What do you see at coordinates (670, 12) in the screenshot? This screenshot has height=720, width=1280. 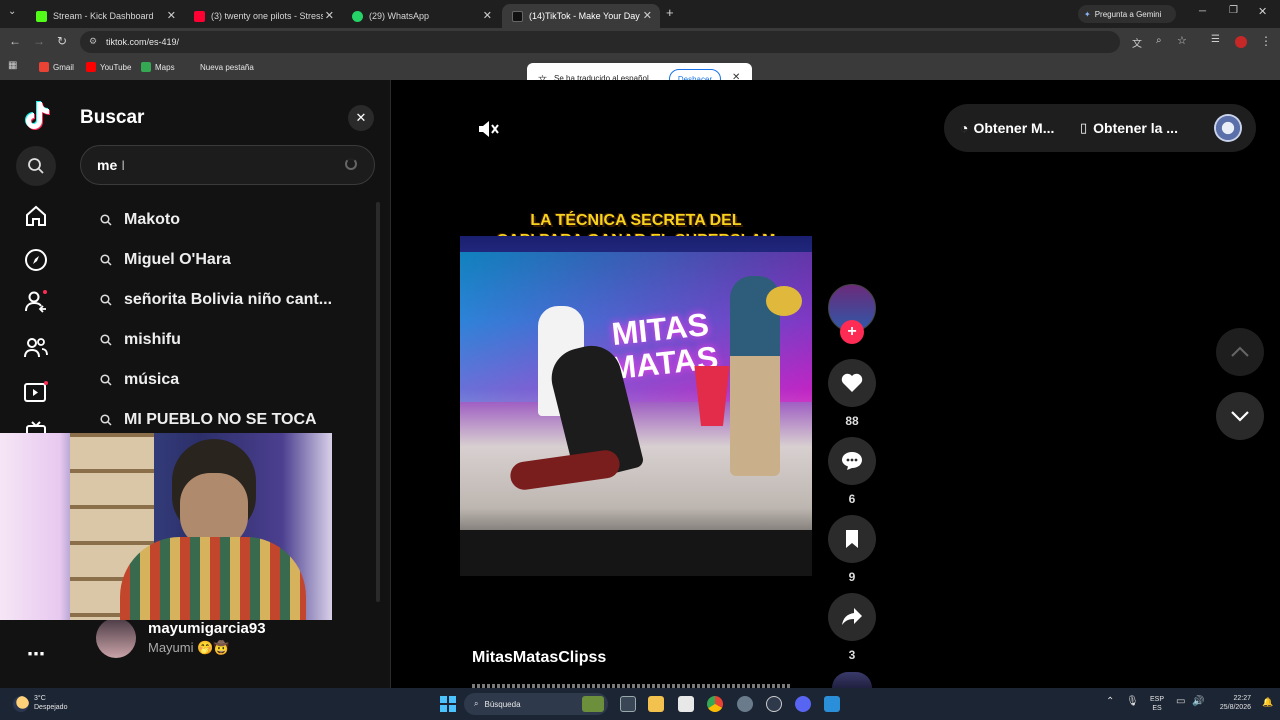 I see `new-tab-icon: +` at bounding box center [670, 12].